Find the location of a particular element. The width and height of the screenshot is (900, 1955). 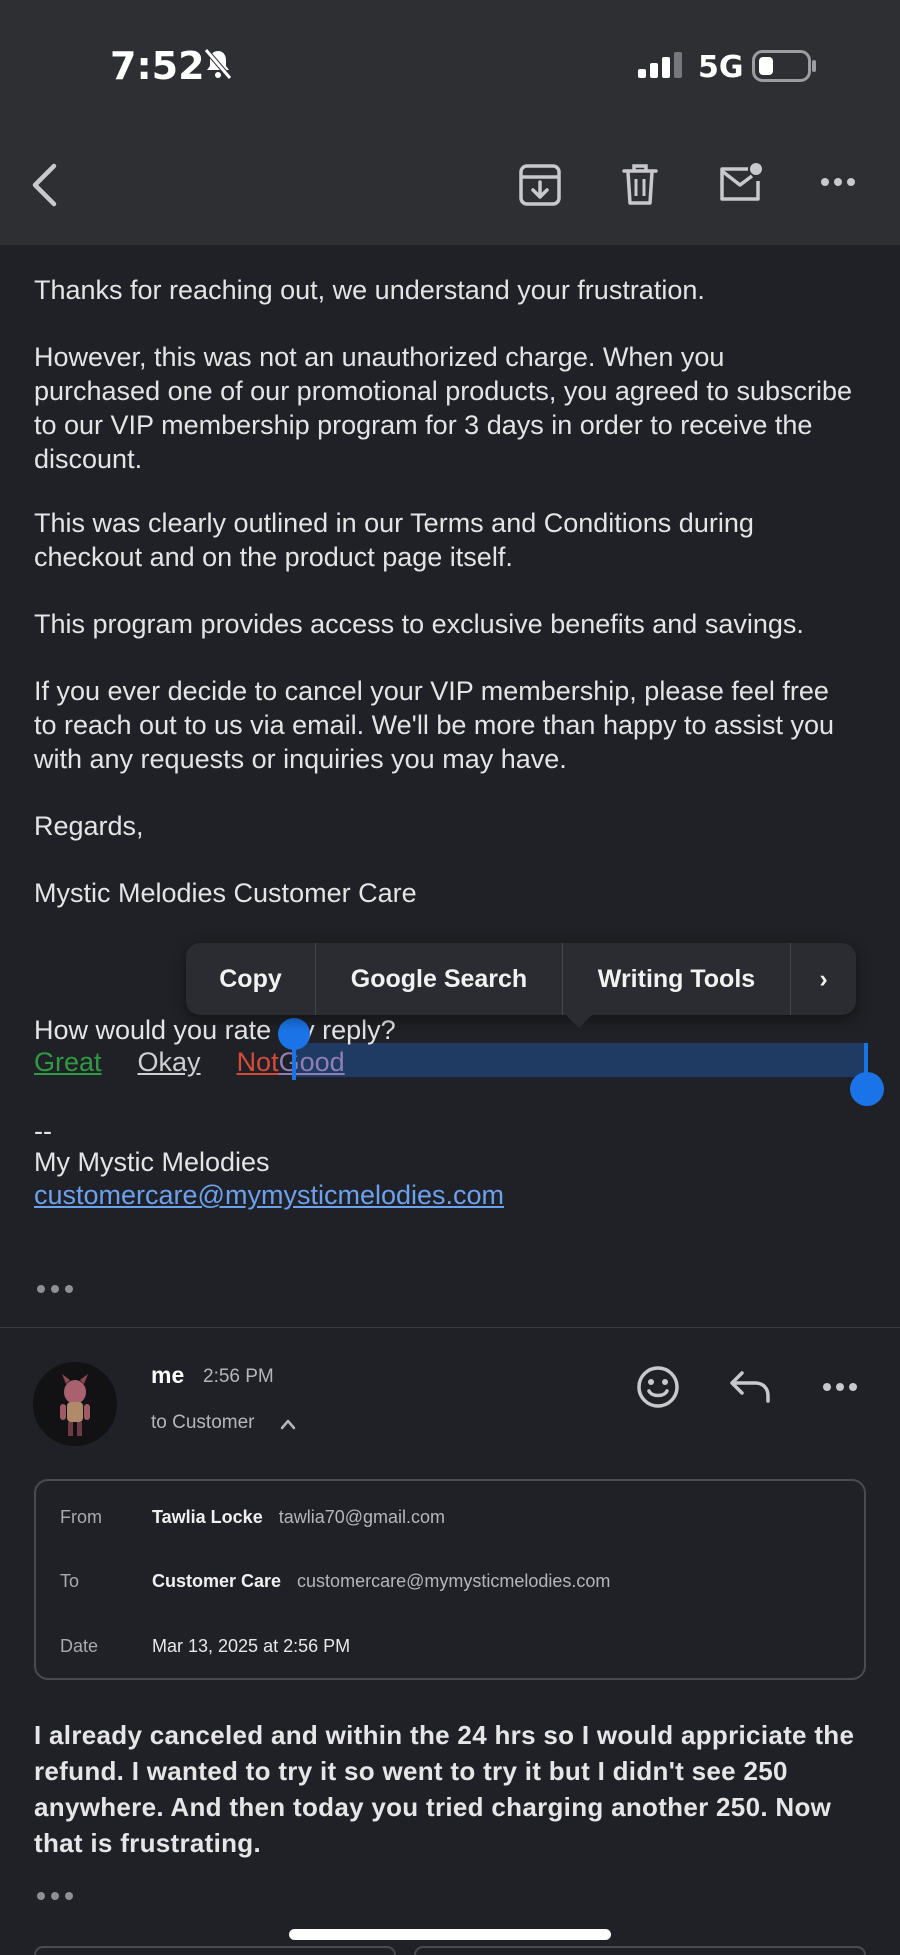

chevron-up-icon is located at coordinates (288, 1424).